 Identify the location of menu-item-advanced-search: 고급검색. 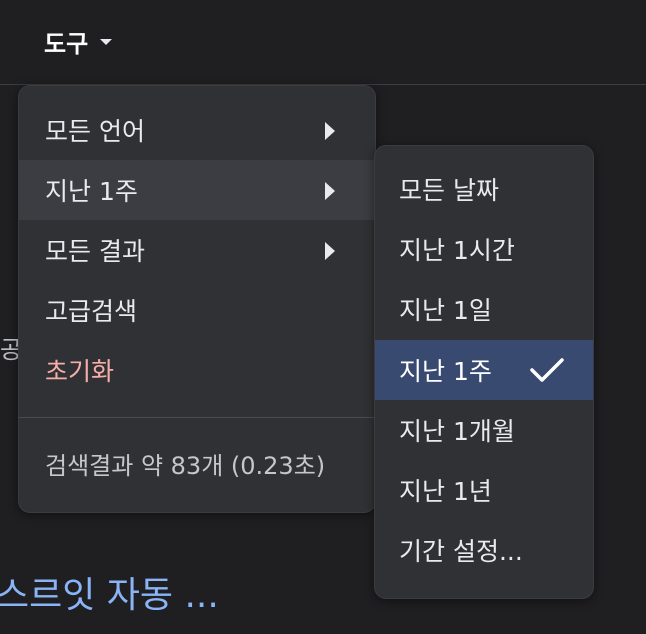
(197, 310).